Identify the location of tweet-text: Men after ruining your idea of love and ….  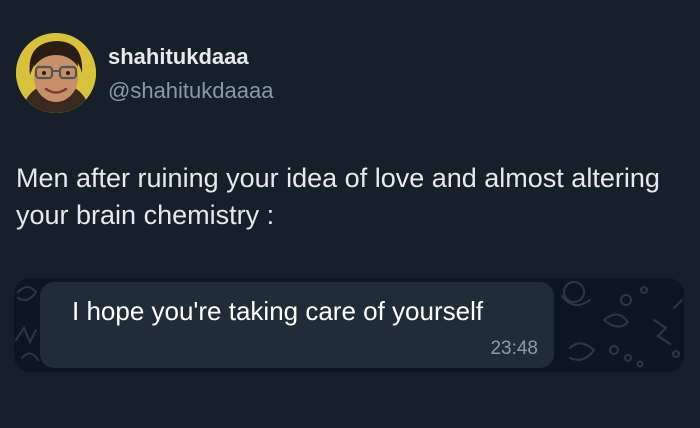
(338, 196).